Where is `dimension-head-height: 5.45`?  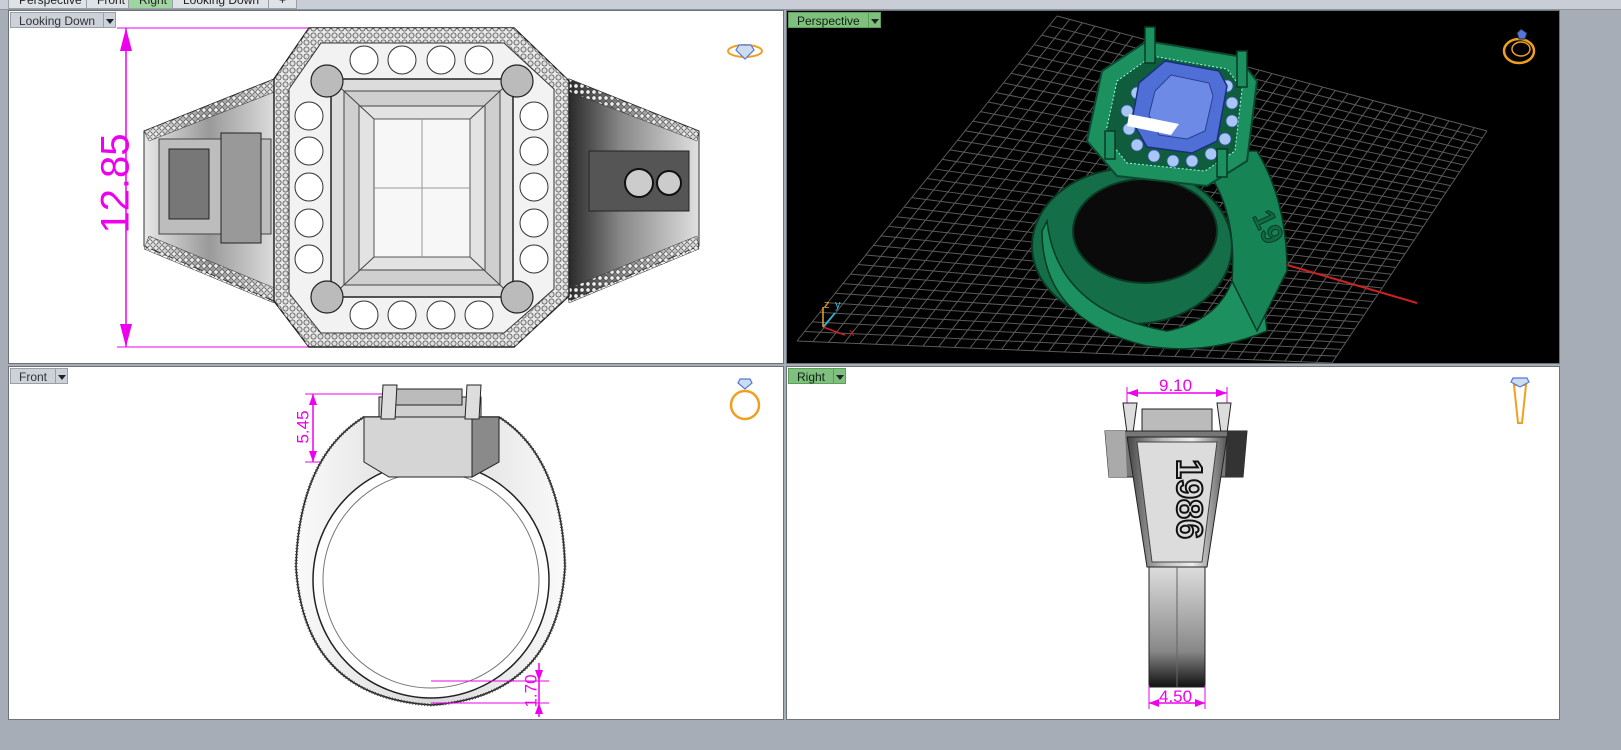 dimension-head-height: 5.45 is located at coordinates (303, 427).